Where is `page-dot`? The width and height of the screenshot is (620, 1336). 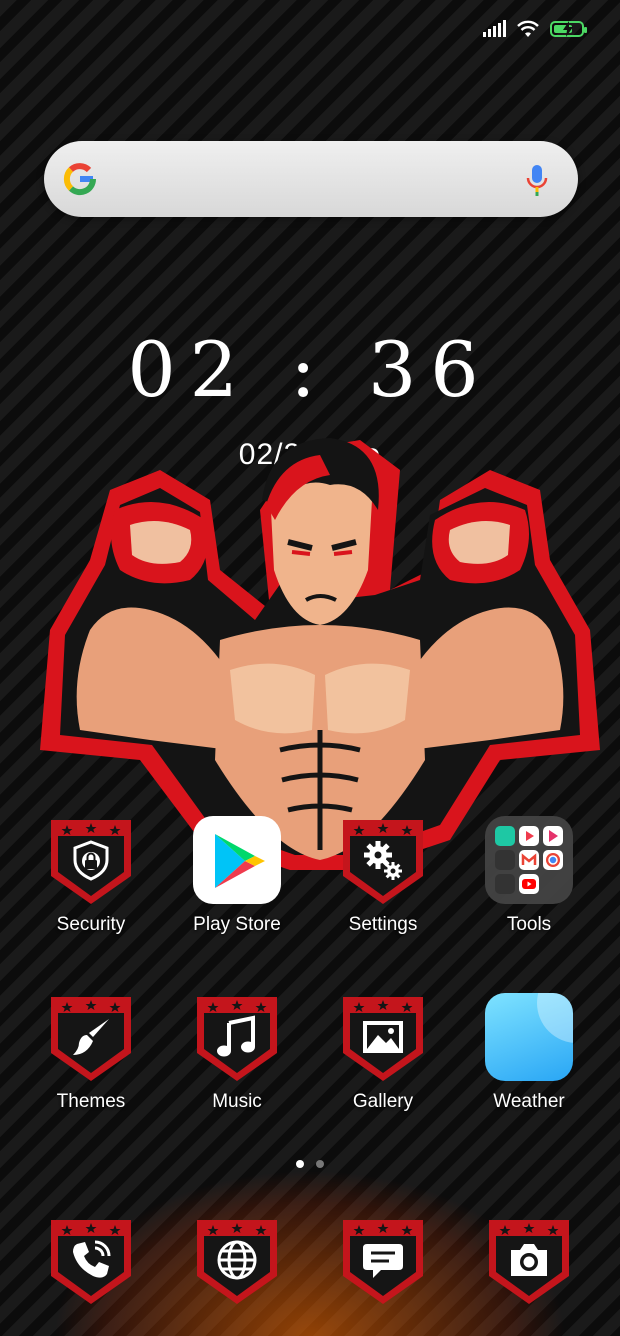
page-dot is located at coordinates (320, 1164).